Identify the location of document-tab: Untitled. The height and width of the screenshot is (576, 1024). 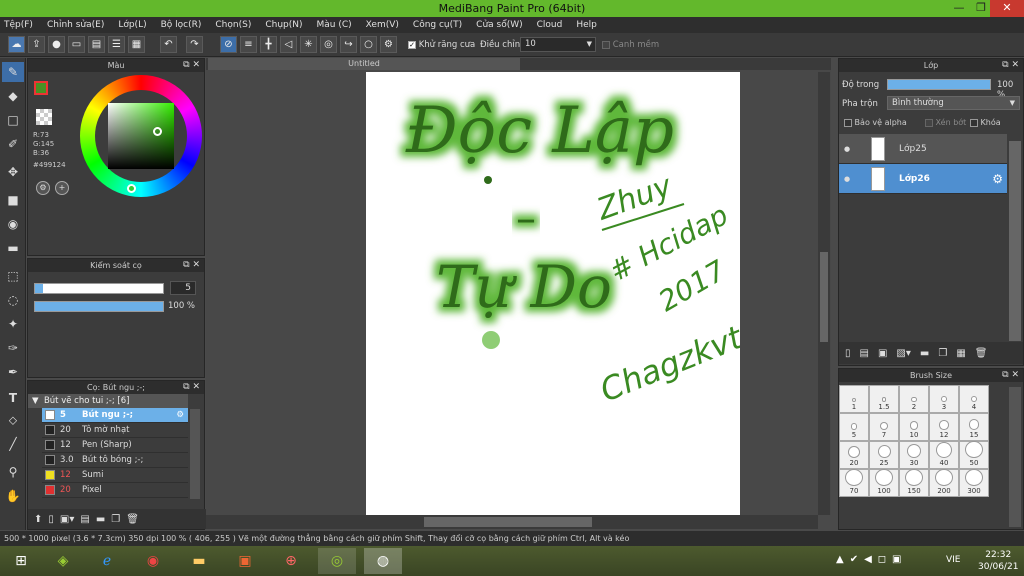
(364, 64).